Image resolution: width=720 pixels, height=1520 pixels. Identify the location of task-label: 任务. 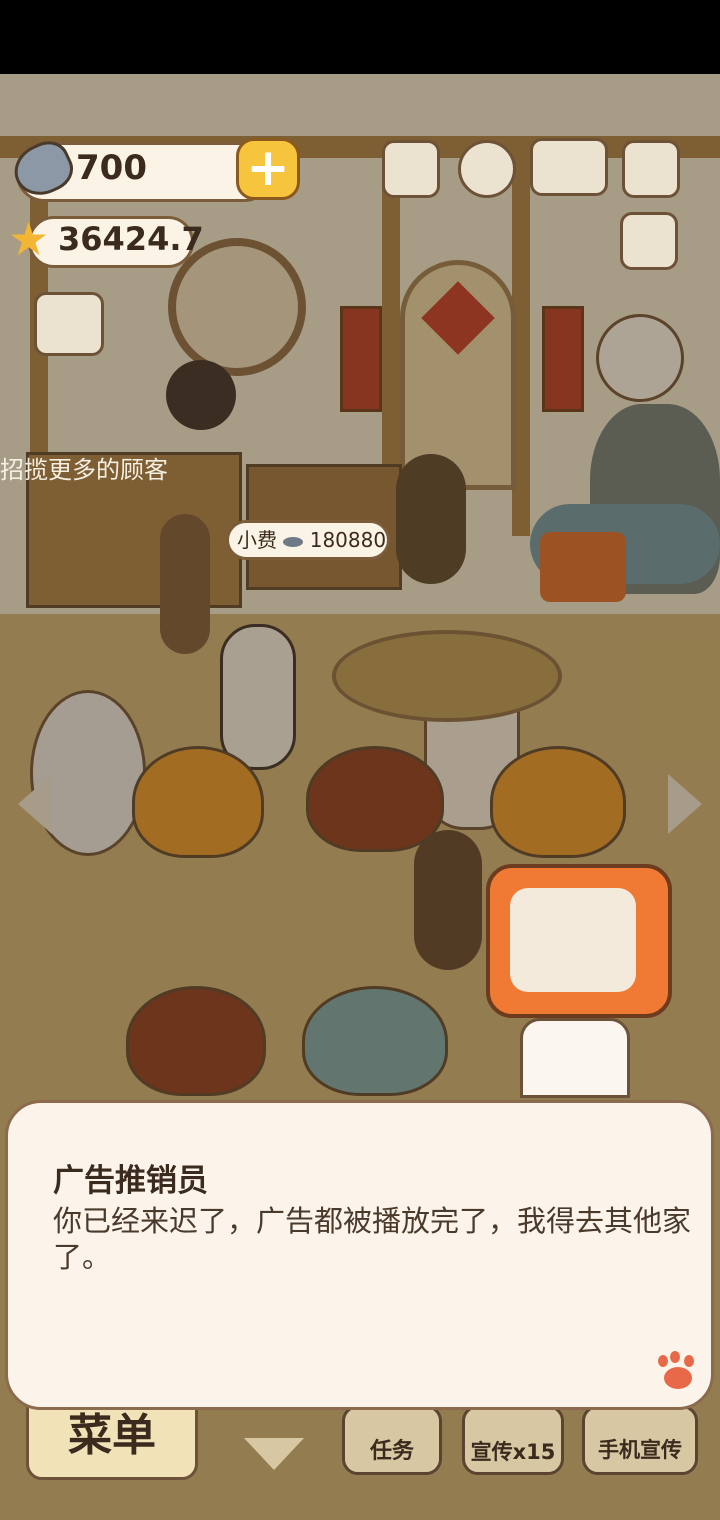
(391, 1451).